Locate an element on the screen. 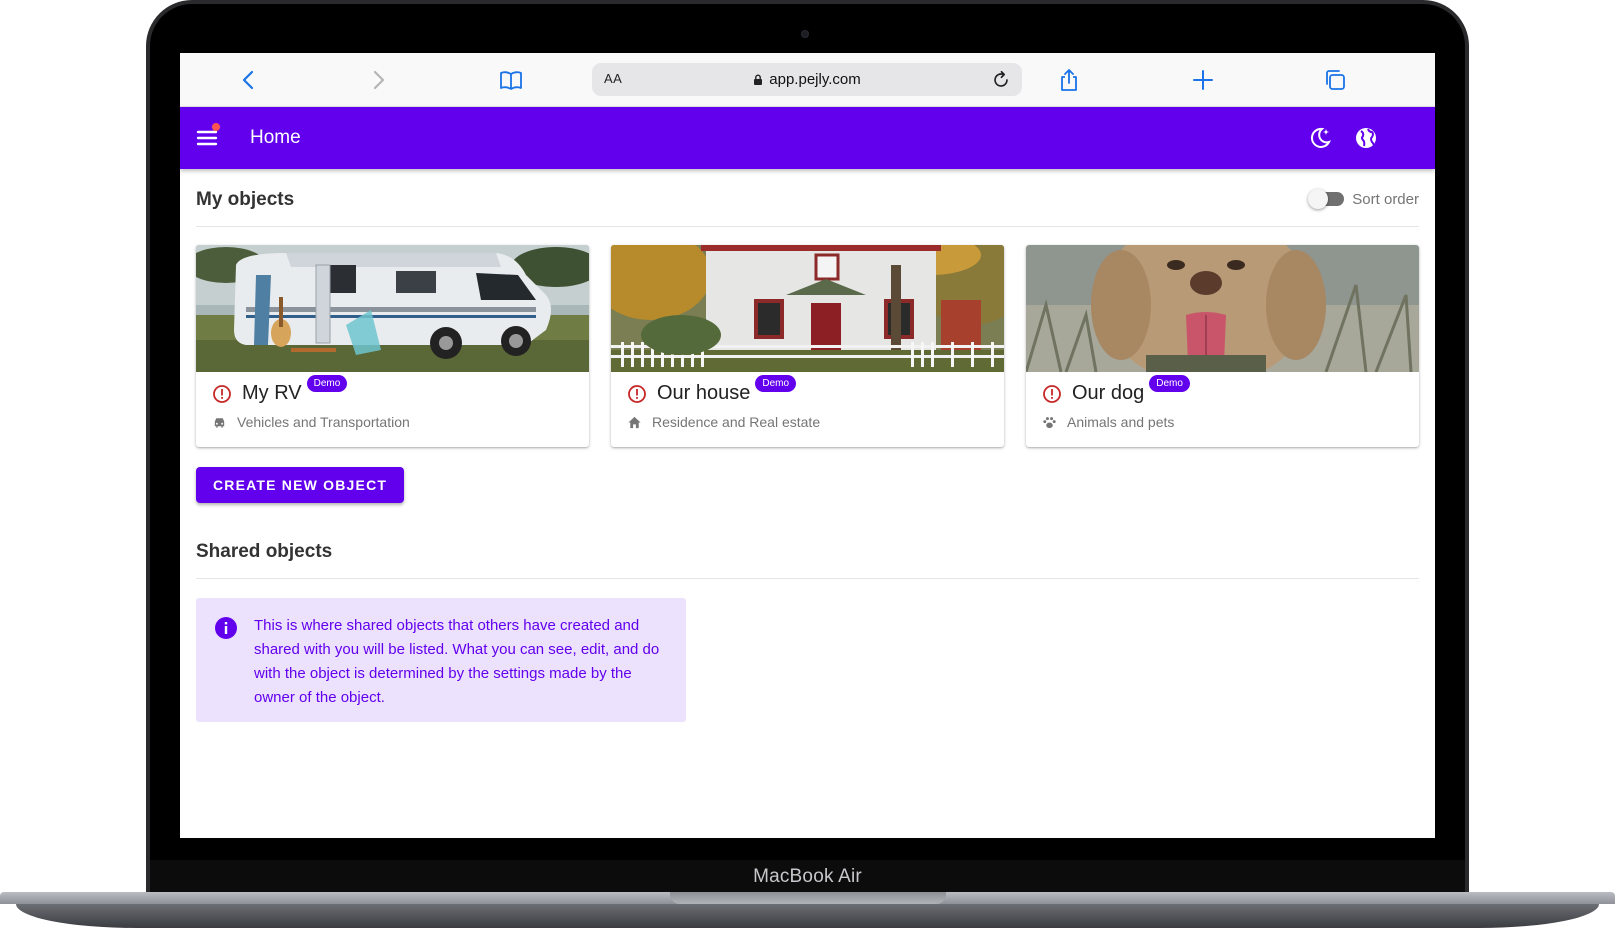 This screenshot has height=928, width=1615. browser-toolbar: AA app.pejly.com is located at coordinates (807, 80).